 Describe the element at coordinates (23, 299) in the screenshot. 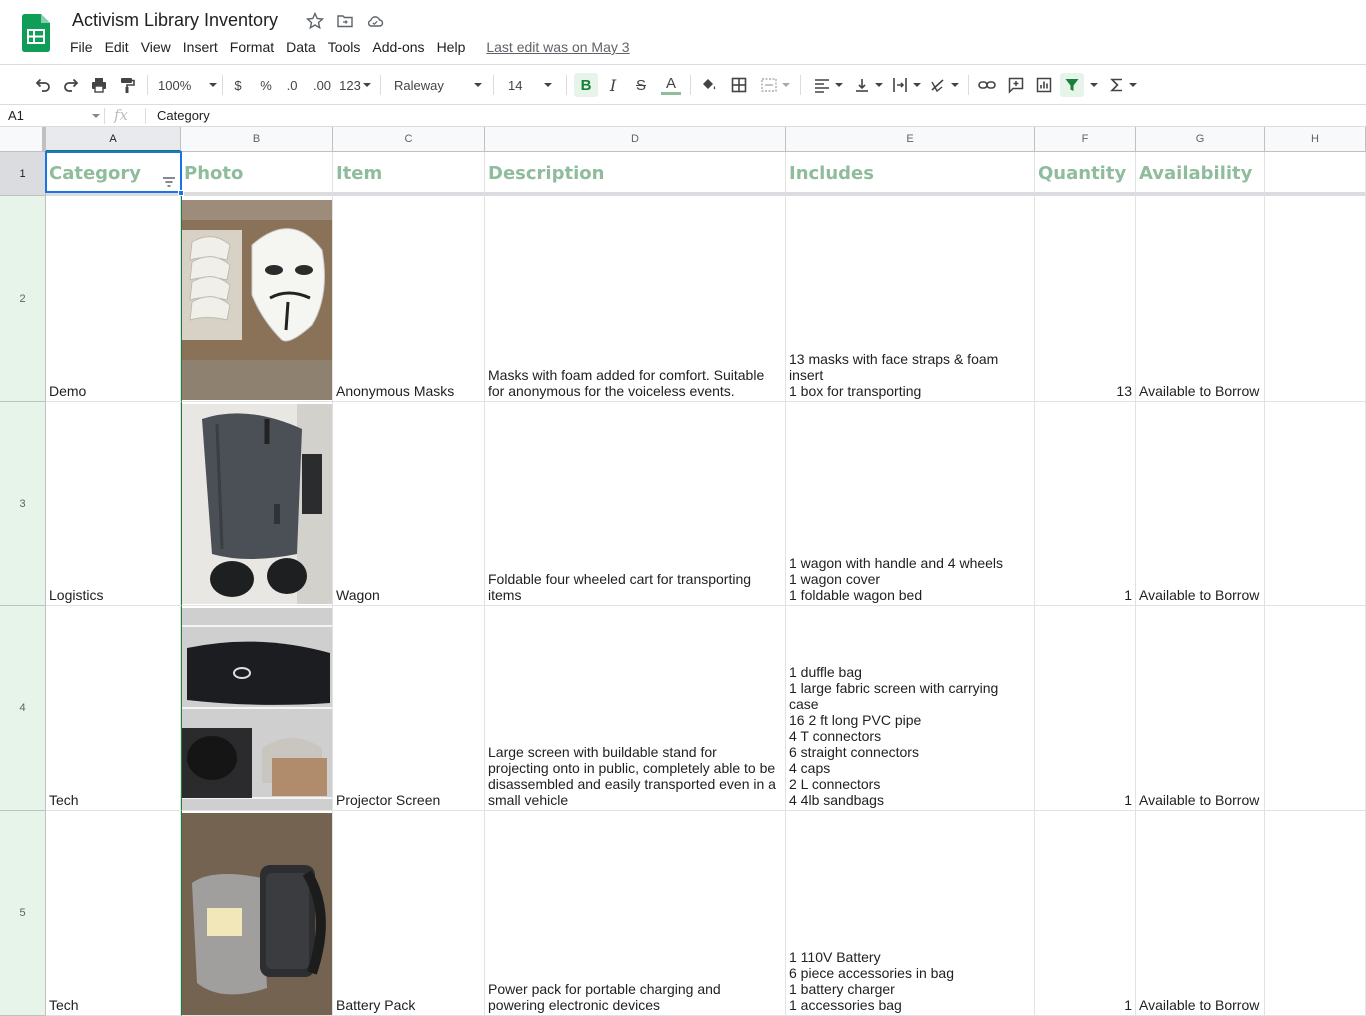

I see `row-header-2: 2` at that location.